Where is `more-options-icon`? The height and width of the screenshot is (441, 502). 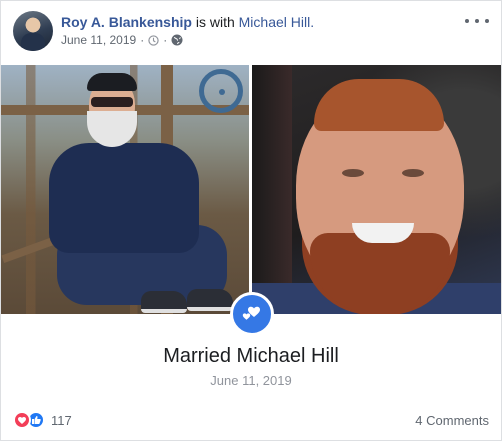
more-options-icon is located at coordinates (477, 21).